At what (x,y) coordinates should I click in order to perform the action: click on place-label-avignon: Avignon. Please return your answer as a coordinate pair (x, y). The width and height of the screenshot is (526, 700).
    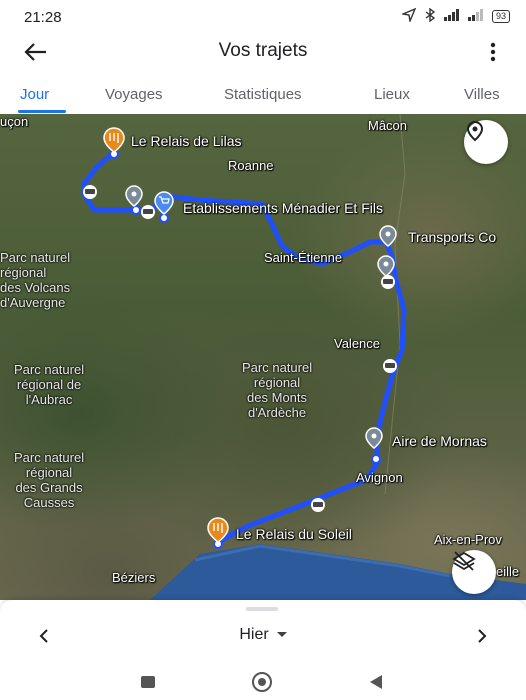
    Looking at the image, I should click on (379, 477).